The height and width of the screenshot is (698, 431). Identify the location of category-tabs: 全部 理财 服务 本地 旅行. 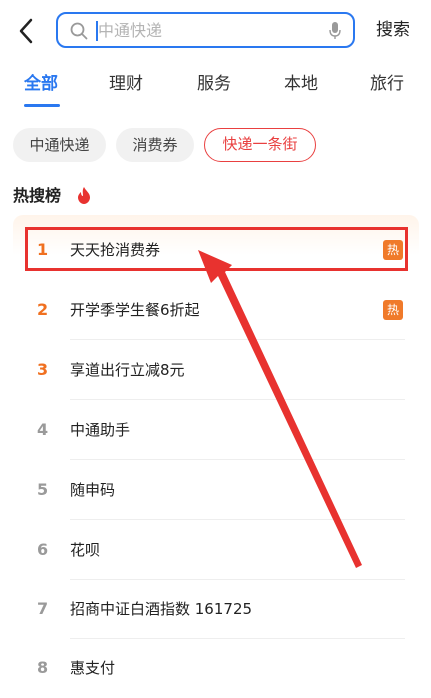
(215, 87).